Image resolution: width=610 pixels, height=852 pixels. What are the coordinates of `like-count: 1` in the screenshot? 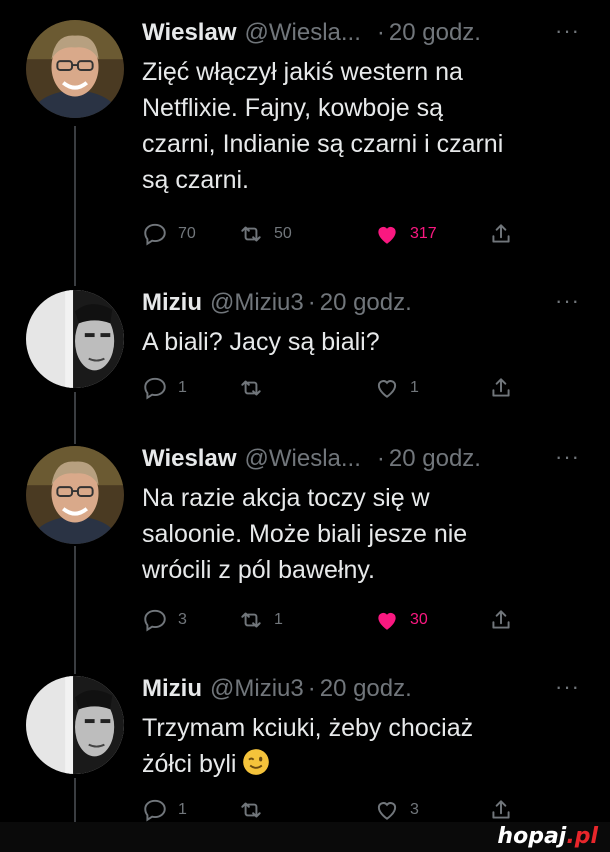 It's located at (414, 387).